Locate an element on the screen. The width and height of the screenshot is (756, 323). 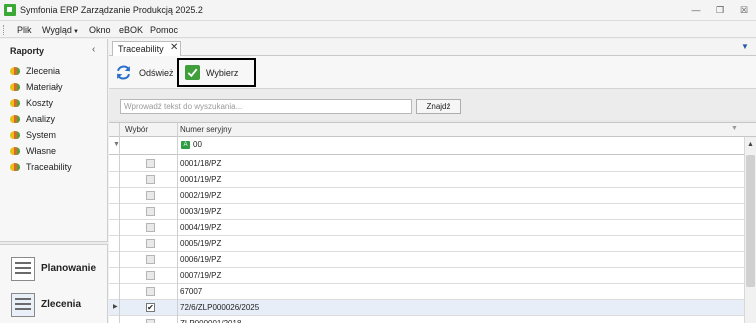
table-row: 0007/19/PZ is located at coordinates (426, 276).